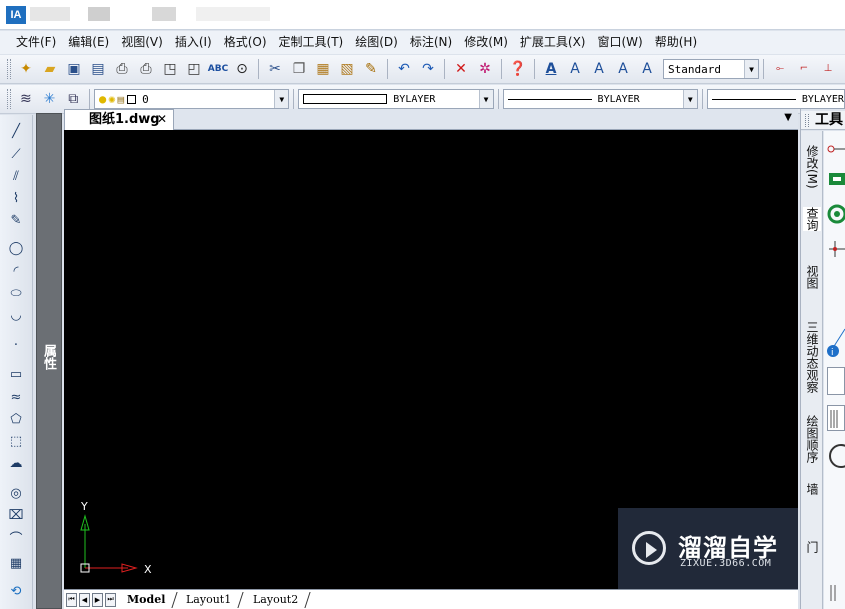  What do you see at coordinates (170, 69) in the screenshot?
I see `print-preview-icon: ◳` at bounding box center [170, 69].